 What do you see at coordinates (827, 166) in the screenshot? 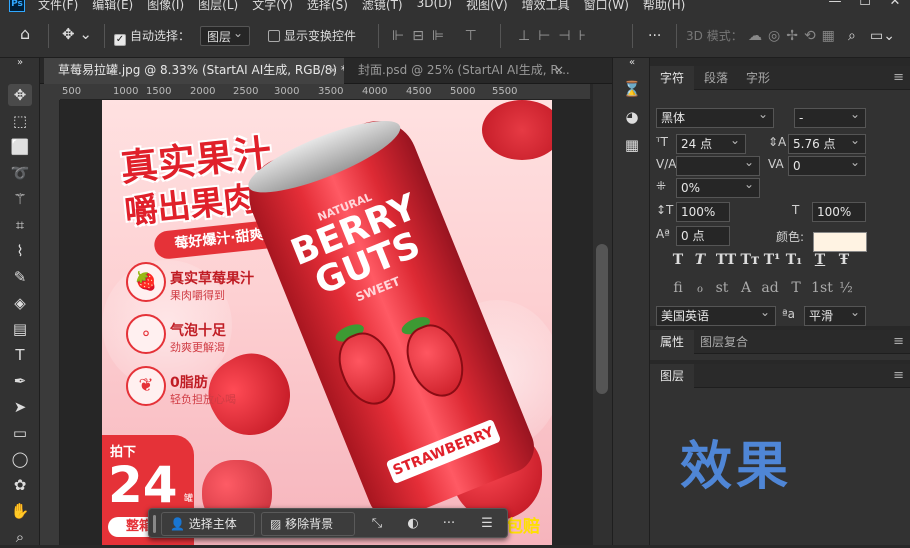
I see `tracking-field: 0` at bounding box center [827, 166].